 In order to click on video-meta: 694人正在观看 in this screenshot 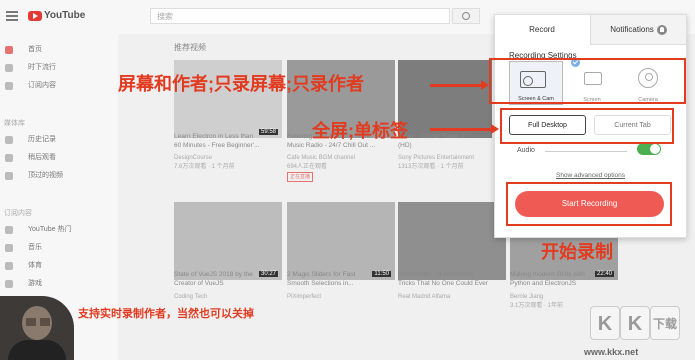, I will do `click(307, 167)`.